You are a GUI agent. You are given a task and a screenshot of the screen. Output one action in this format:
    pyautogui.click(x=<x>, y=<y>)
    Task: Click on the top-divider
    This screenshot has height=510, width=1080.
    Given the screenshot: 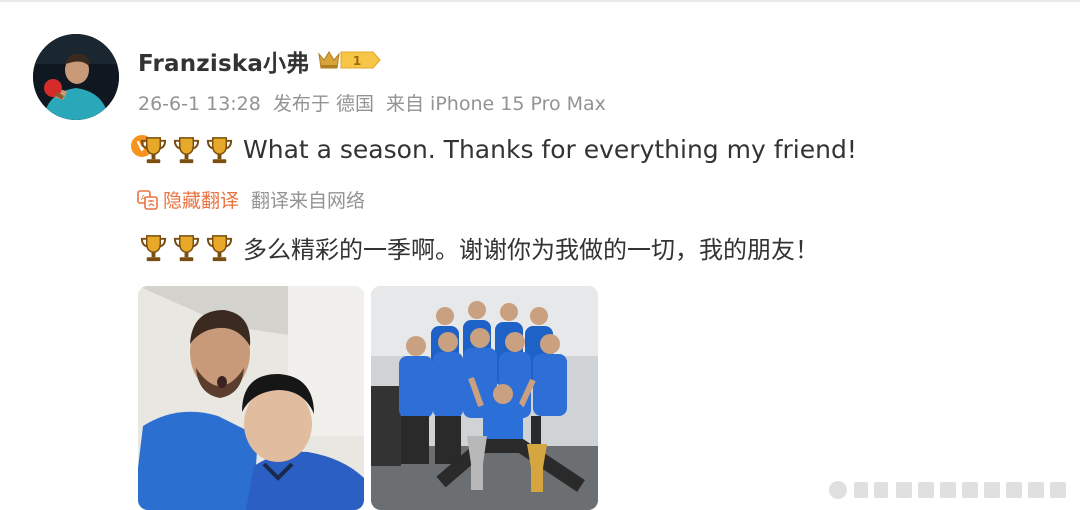 What is the action you would take?
    pyautogui.click(x=540, y=1)
    